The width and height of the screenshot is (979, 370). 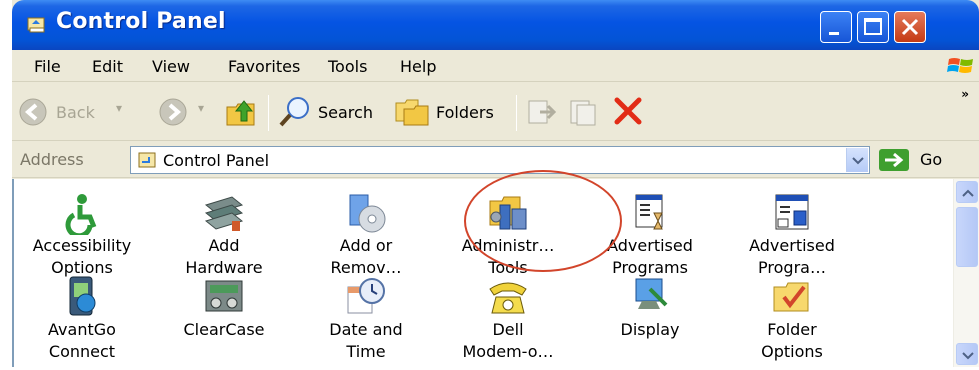 I want to click on close-icon, so click(x=910, y=27).